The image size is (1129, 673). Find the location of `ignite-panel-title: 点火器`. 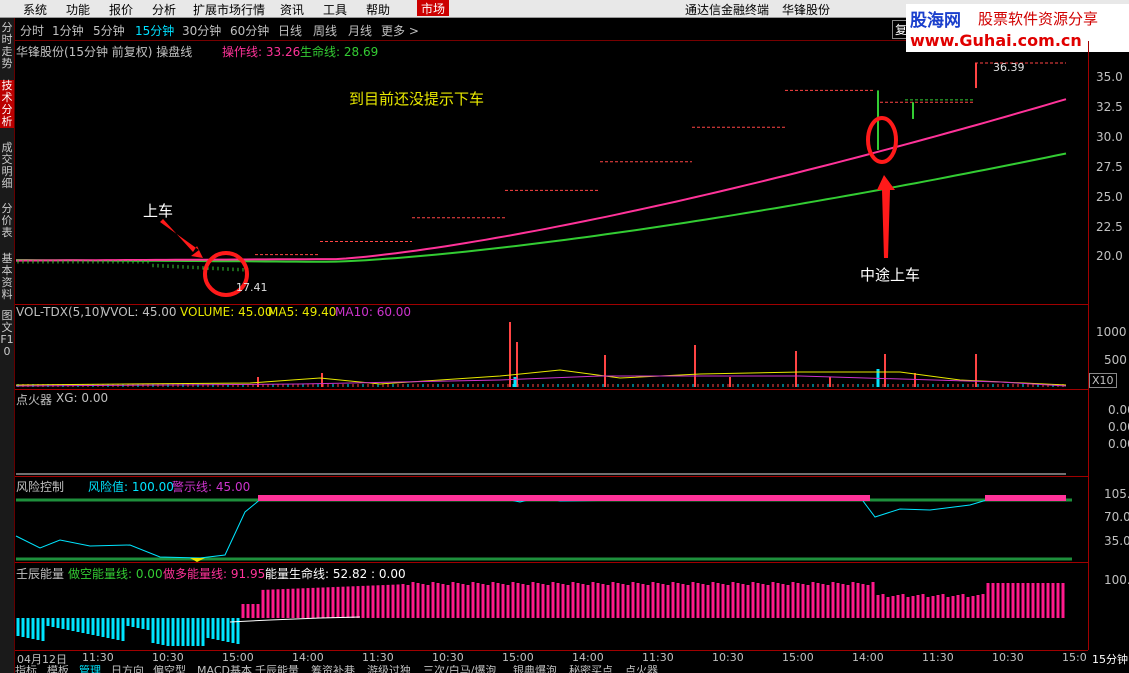

ignite-panel-title: 点火器 is located at coordinates (34, 400).